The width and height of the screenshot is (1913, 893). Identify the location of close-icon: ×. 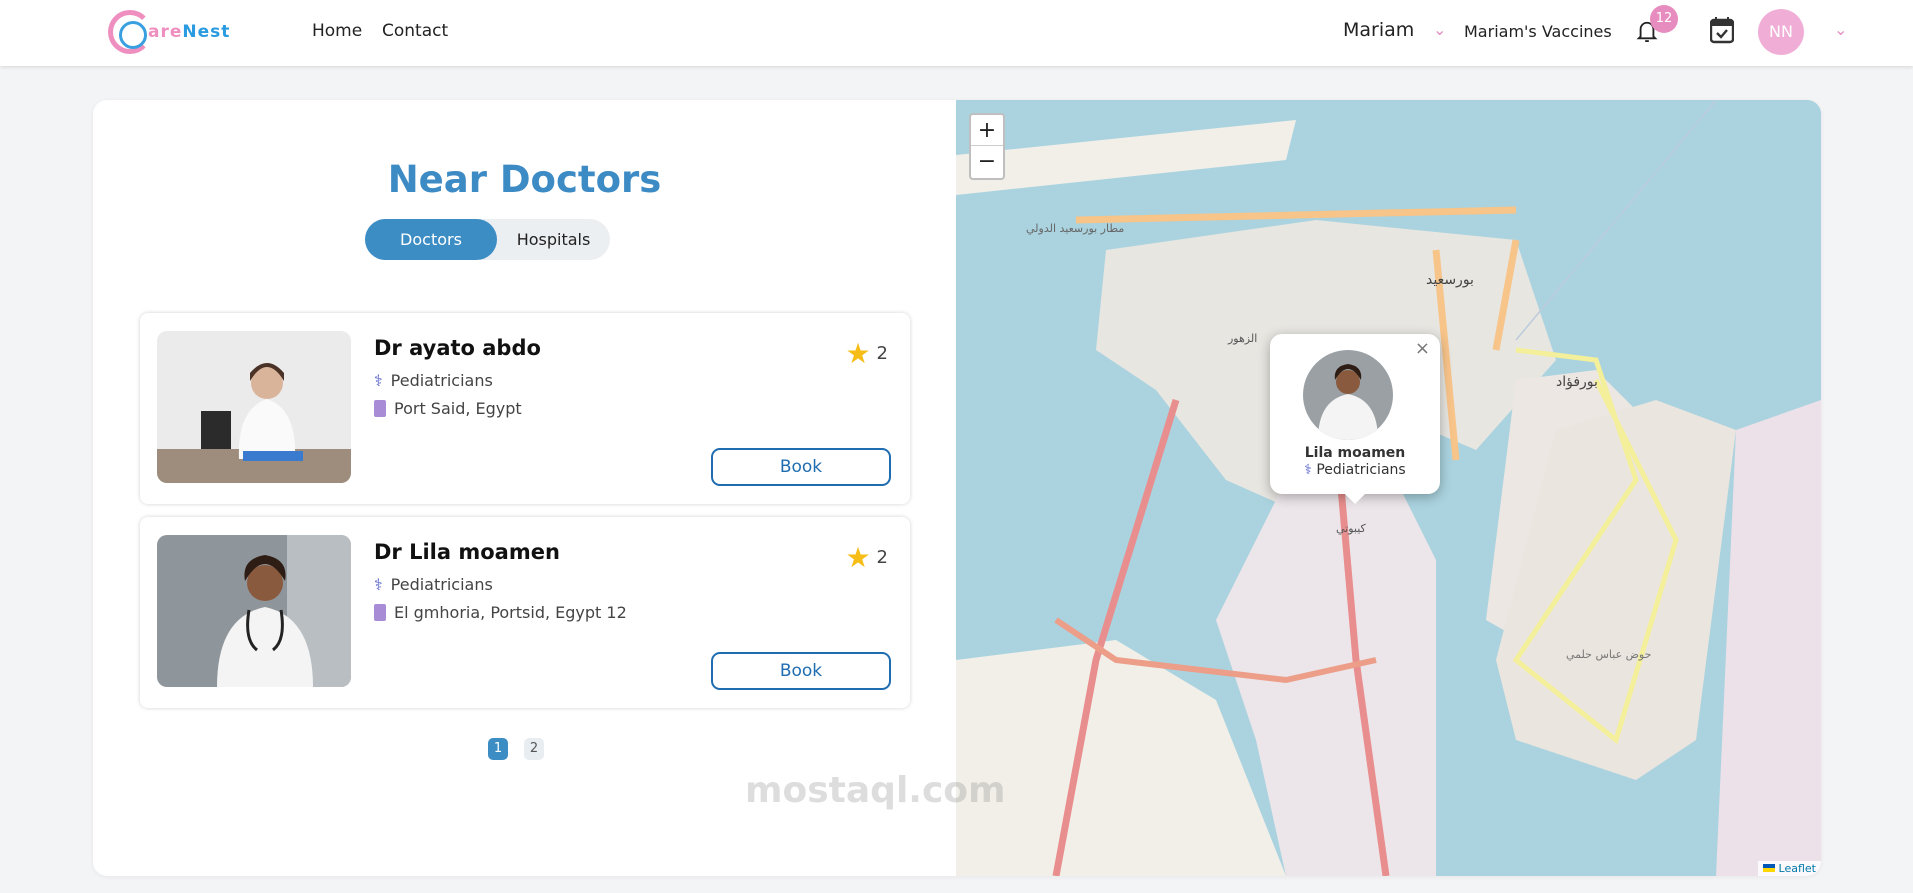
(1422, 348).